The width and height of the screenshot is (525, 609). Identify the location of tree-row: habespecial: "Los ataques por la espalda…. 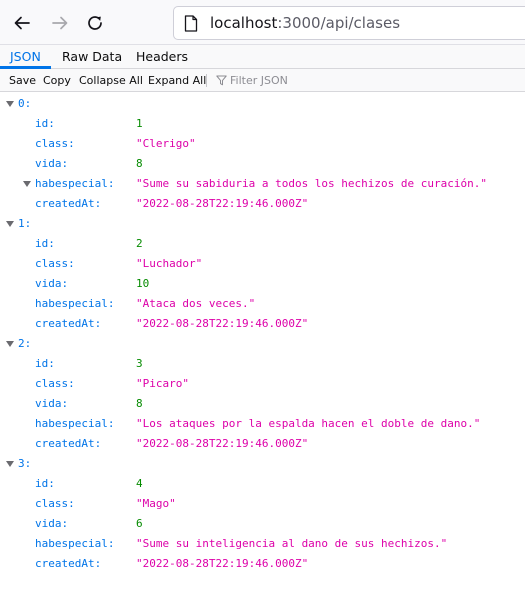
(262, 424).